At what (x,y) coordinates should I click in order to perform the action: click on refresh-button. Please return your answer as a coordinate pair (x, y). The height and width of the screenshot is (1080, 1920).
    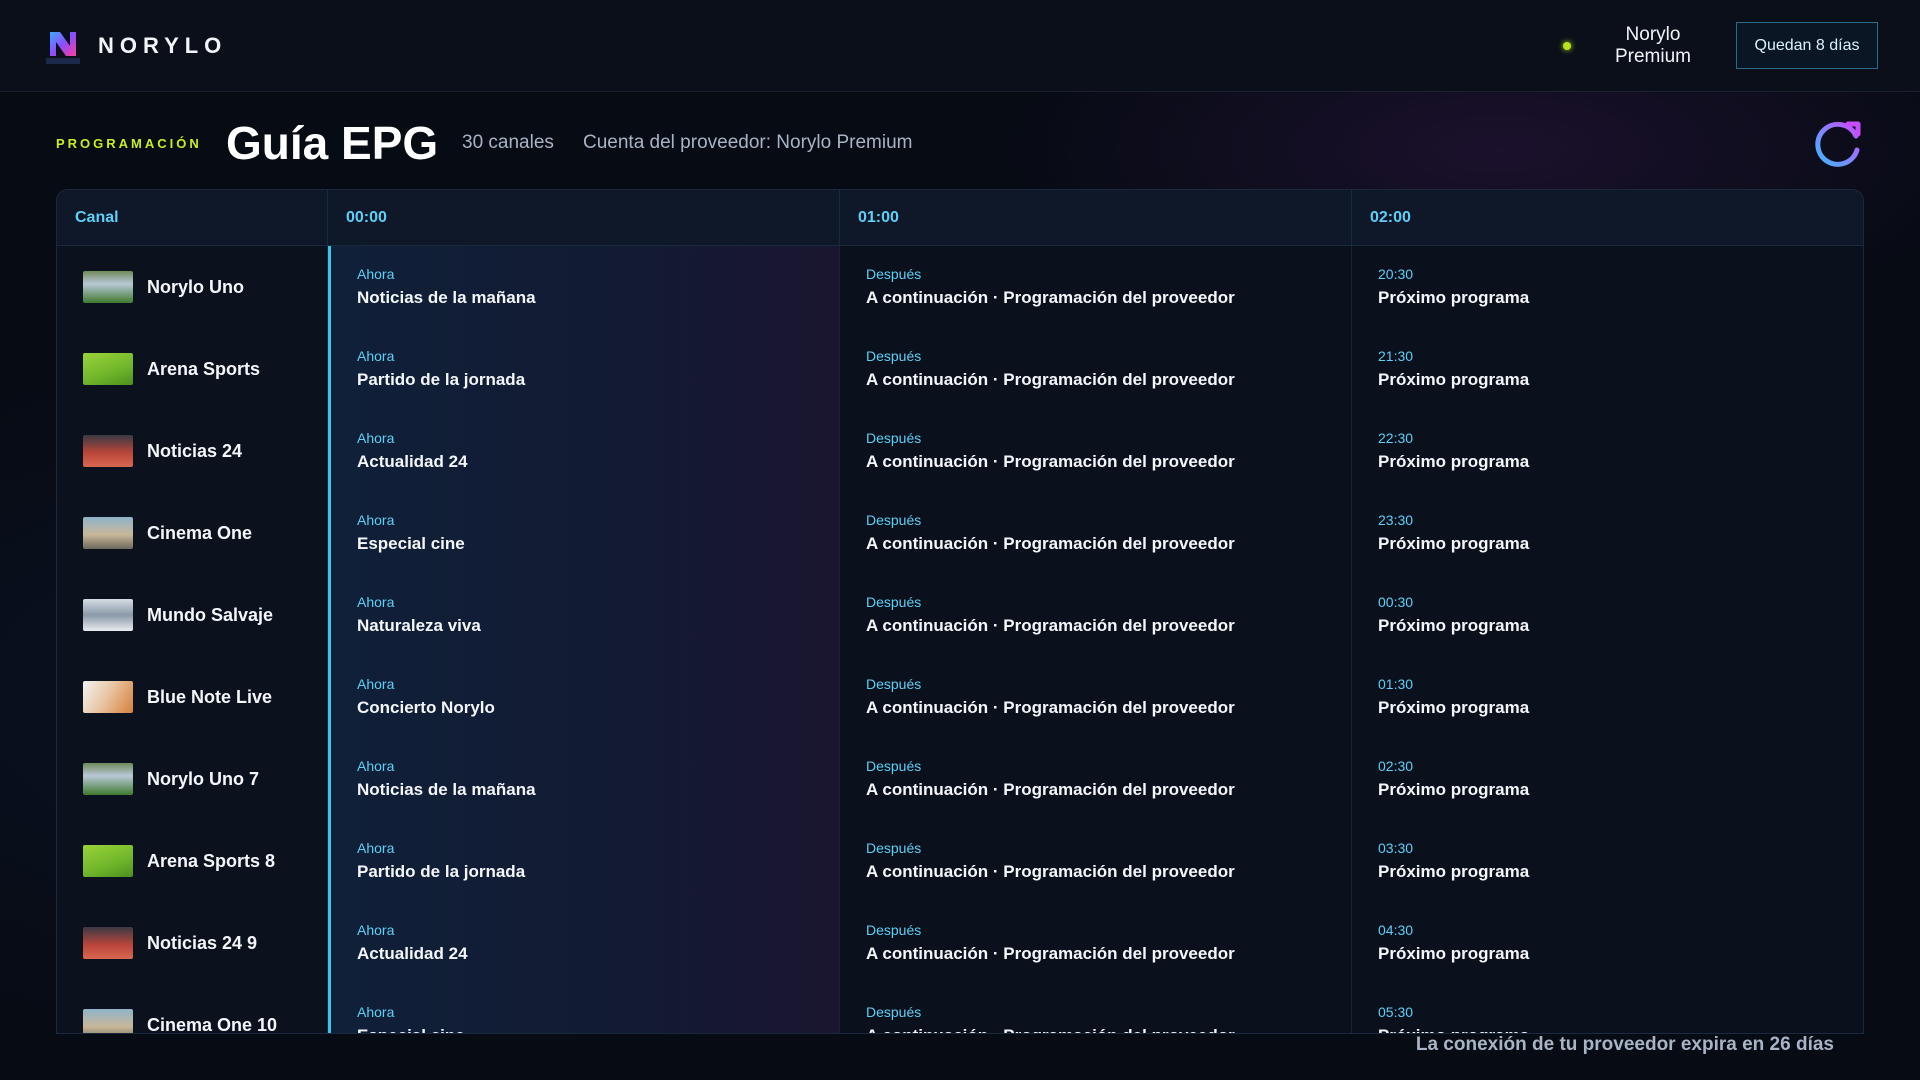
    Looking at the image, I should click on (1838, 144).